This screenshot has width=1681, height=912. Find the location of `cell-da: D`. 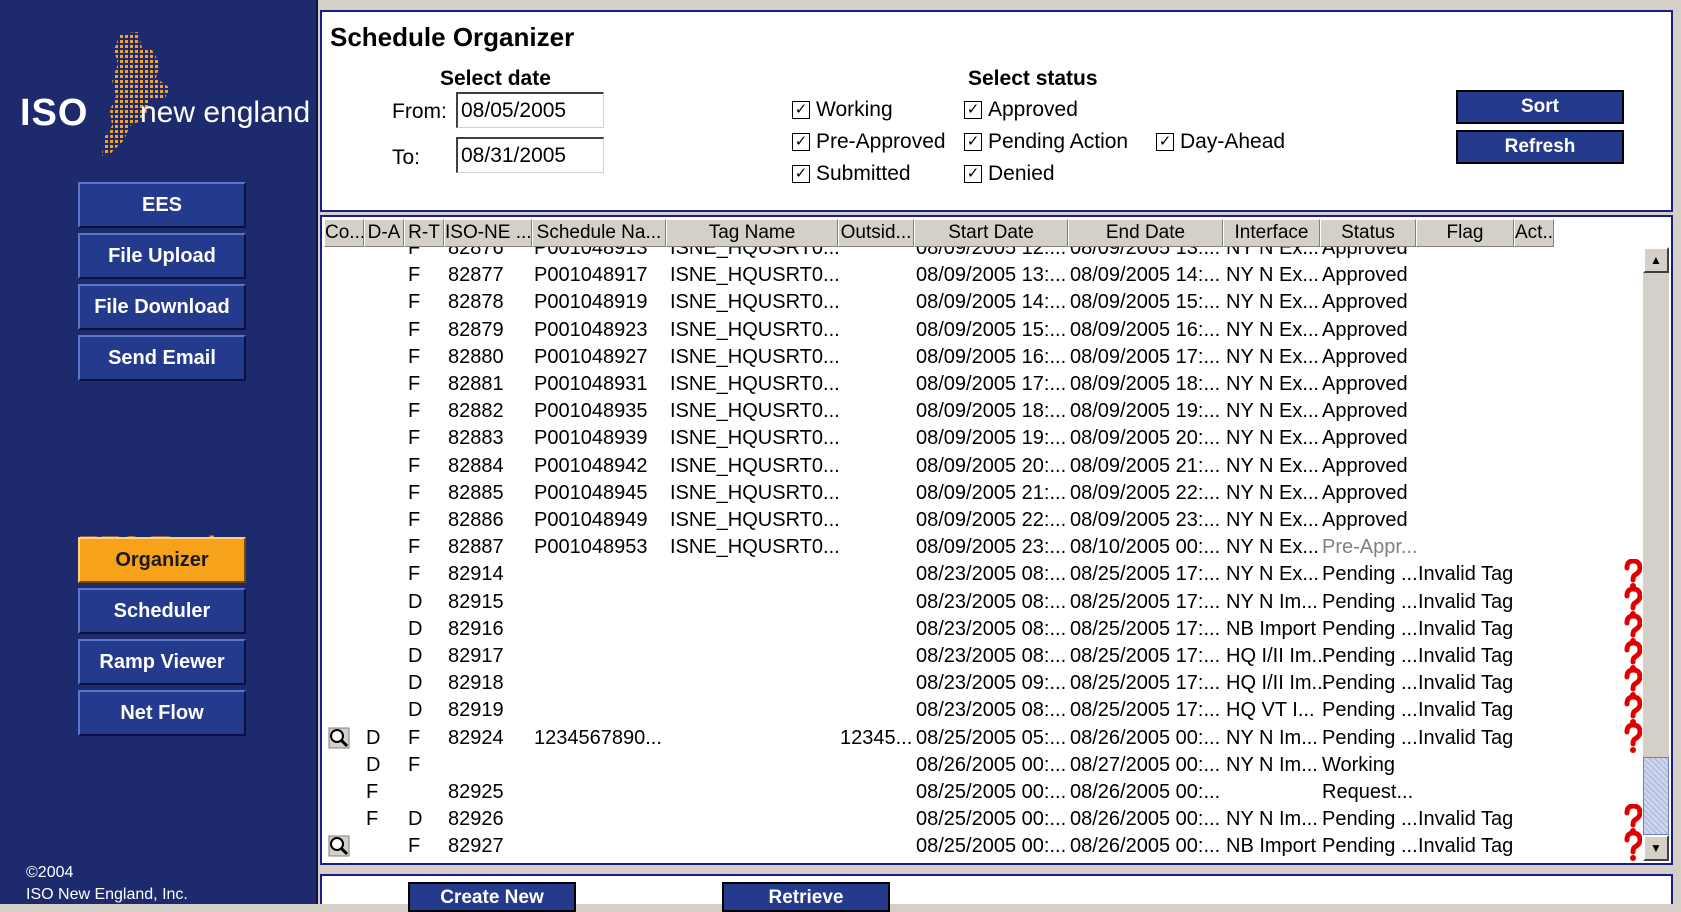

cell-da: D is located at coordinates (373, 764).